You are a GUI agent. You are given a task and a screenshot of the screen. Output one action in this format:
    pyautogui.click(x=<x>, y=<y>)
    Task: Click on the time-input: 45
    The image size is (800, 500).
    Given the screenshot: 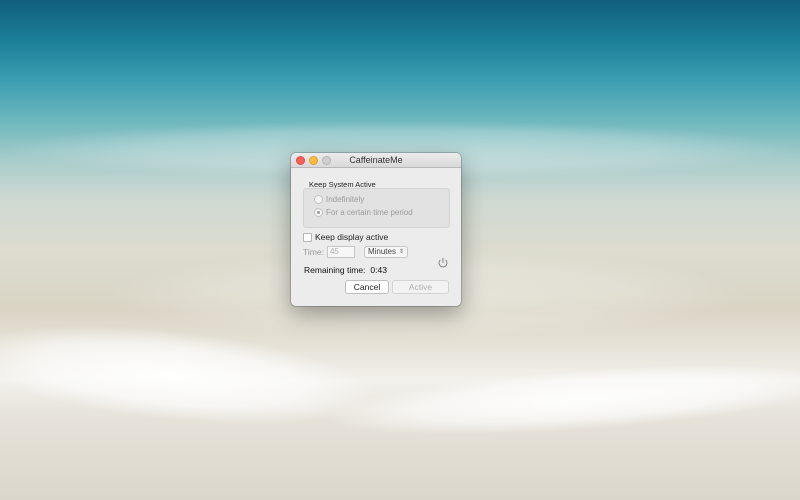 What is the action you would take?
    pyautogui.click(x=340, y=252)
    